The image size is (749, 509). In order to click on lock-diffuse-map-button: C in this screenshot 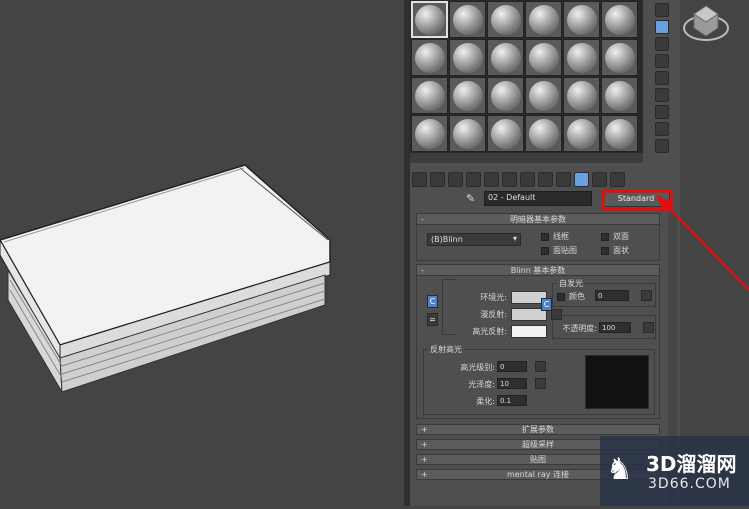, I will do `click(546, 304)`.